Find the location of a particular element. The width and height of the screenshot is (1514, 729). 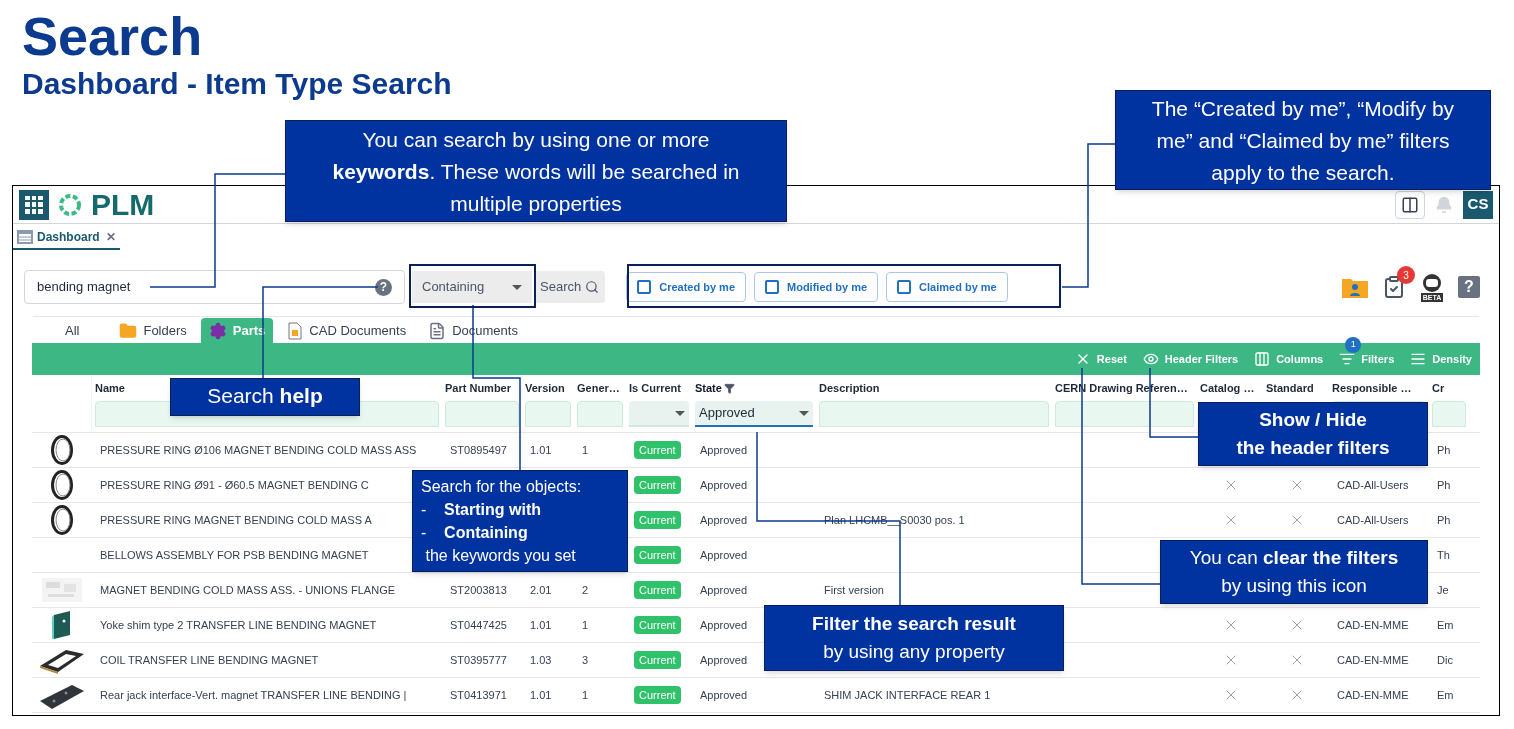

table-cell-text: ST2003813 is located at coordinates (478, 590).